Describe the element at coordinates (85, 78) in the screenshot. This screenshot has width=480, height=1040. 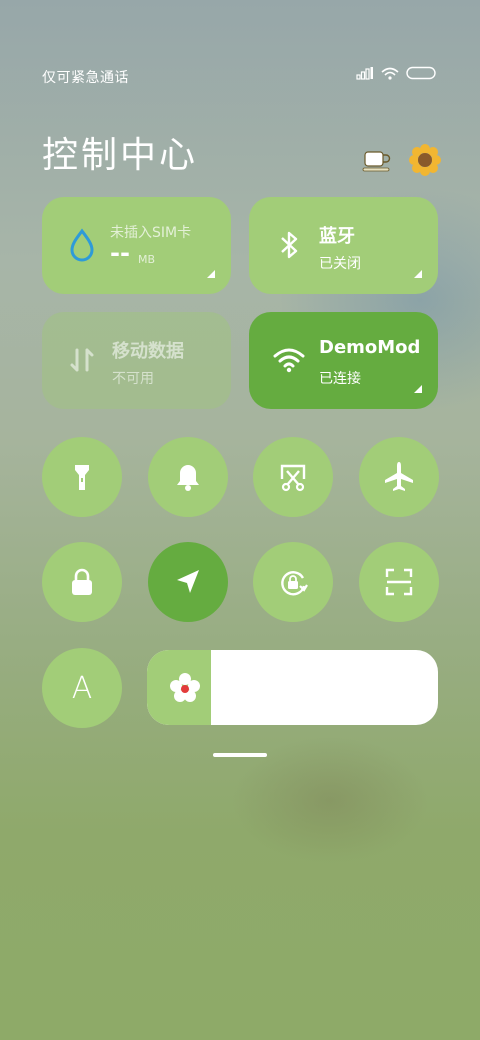
I see `carrier-status-text: 仅可紧急通话` at that location.